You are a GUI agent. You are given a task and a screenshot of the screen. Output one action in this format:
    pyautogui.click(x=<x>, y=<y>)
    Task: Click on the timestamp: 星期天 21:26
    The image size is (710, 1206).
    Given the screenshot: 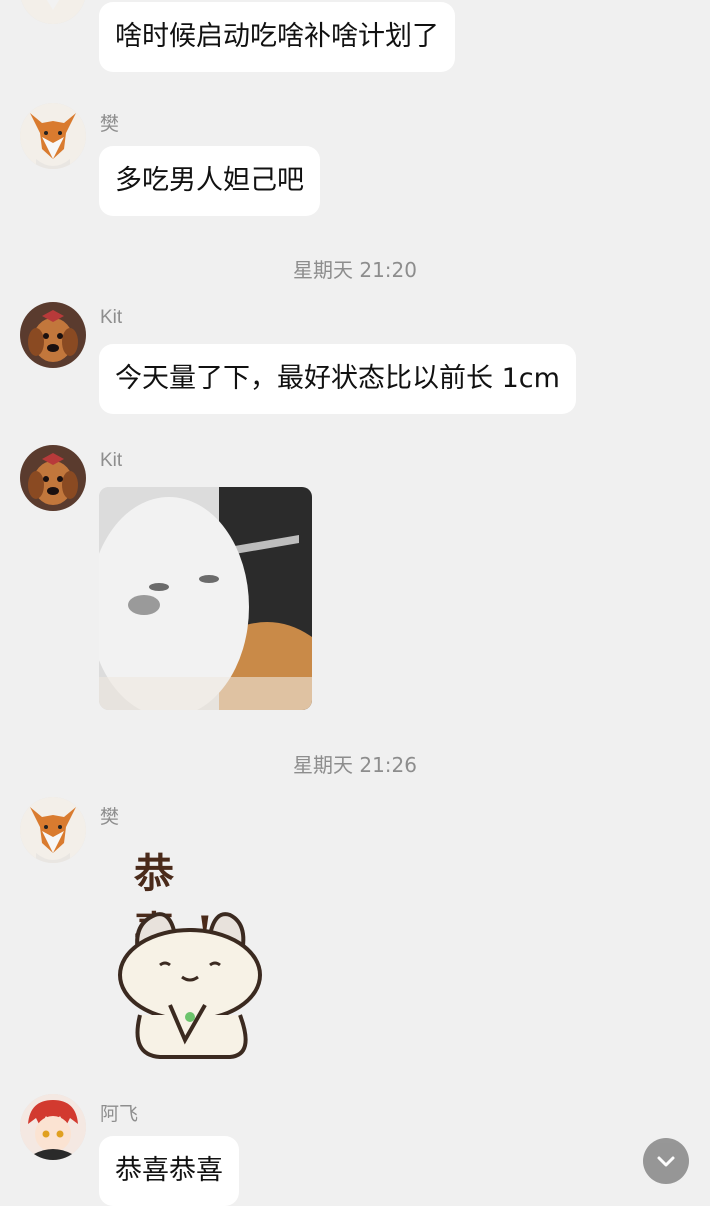 What is the action you would take?
    pyautogui.click(x=355, y=765)
    